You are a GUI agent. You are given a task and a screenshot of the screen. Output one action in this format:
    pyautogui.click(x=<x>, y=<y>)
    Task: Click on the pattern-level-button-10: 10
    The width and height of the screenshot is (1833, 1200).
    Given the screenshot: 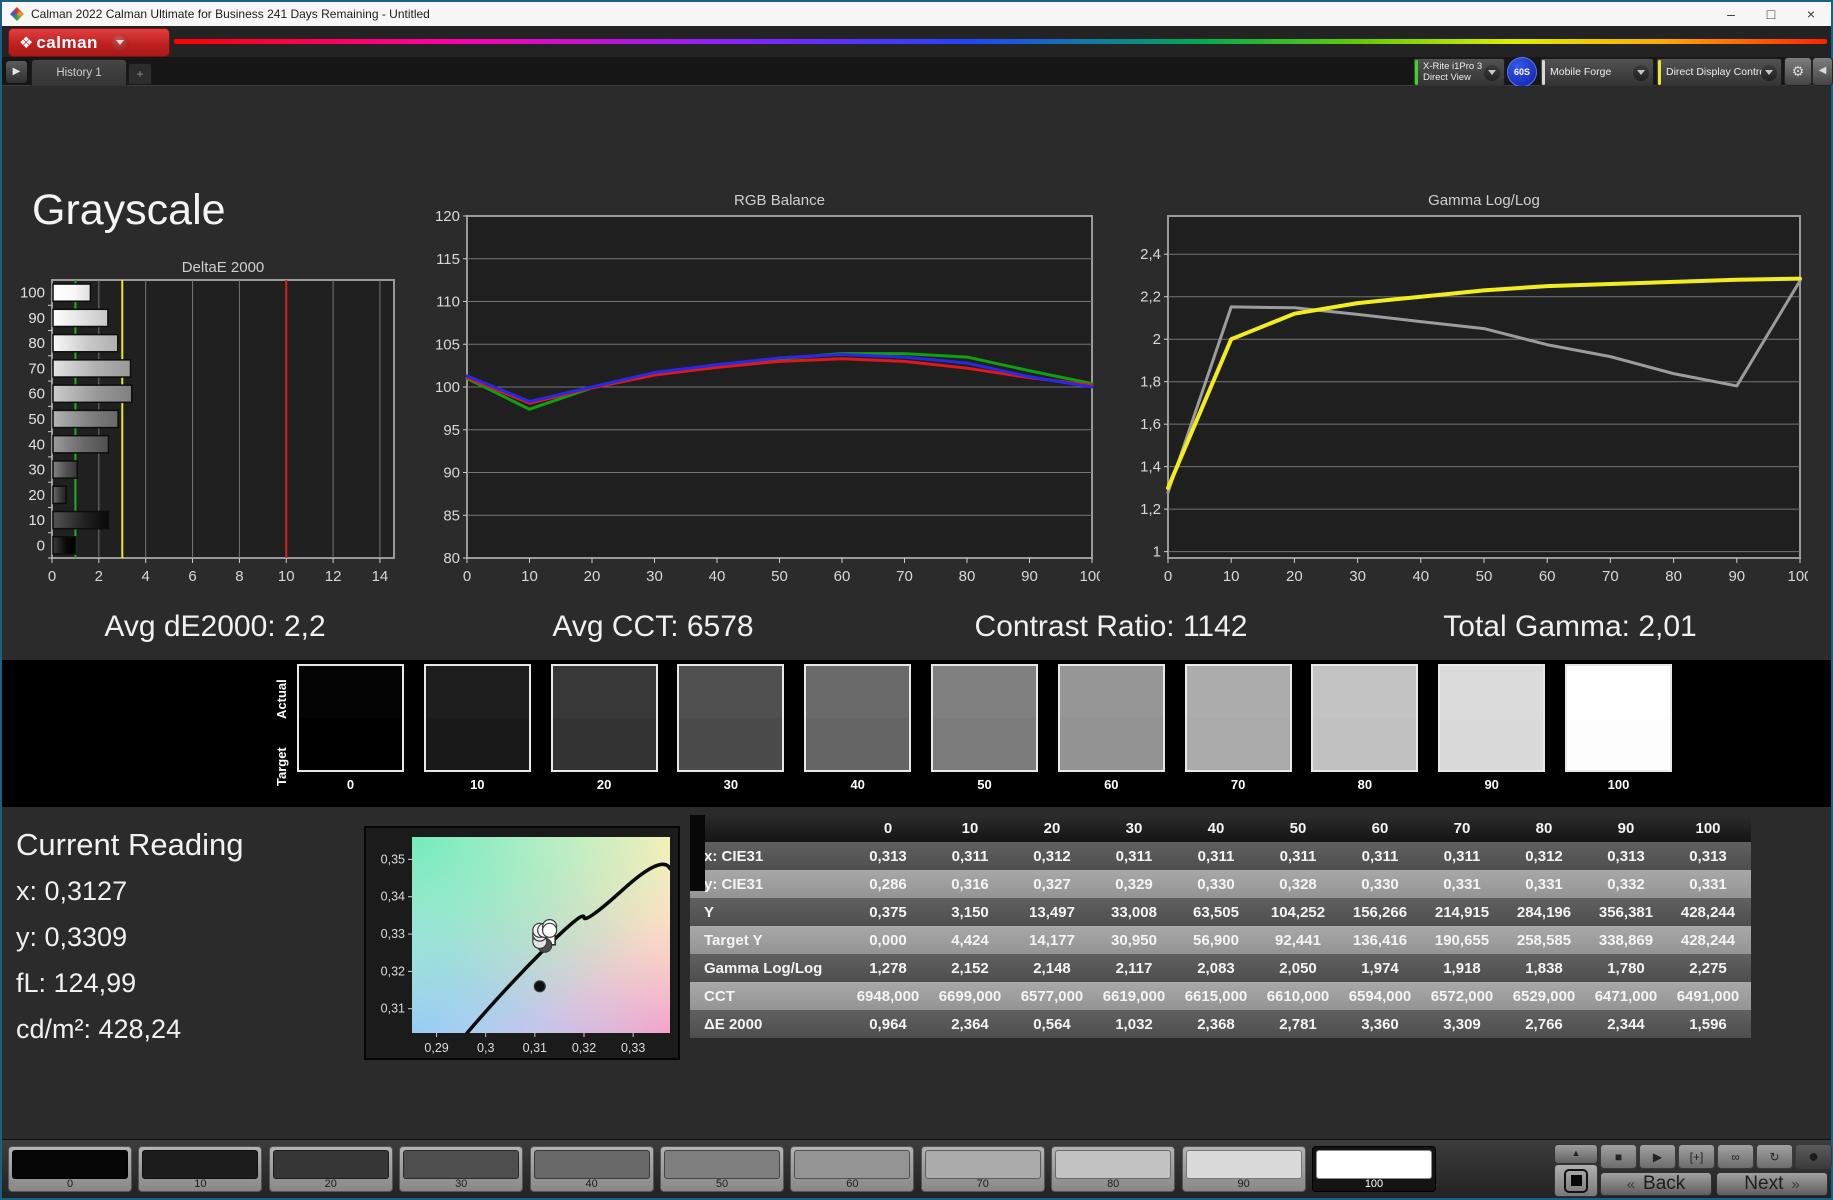 What is the action you would take?
    pyautogui.click(x=200, y=1169)
    